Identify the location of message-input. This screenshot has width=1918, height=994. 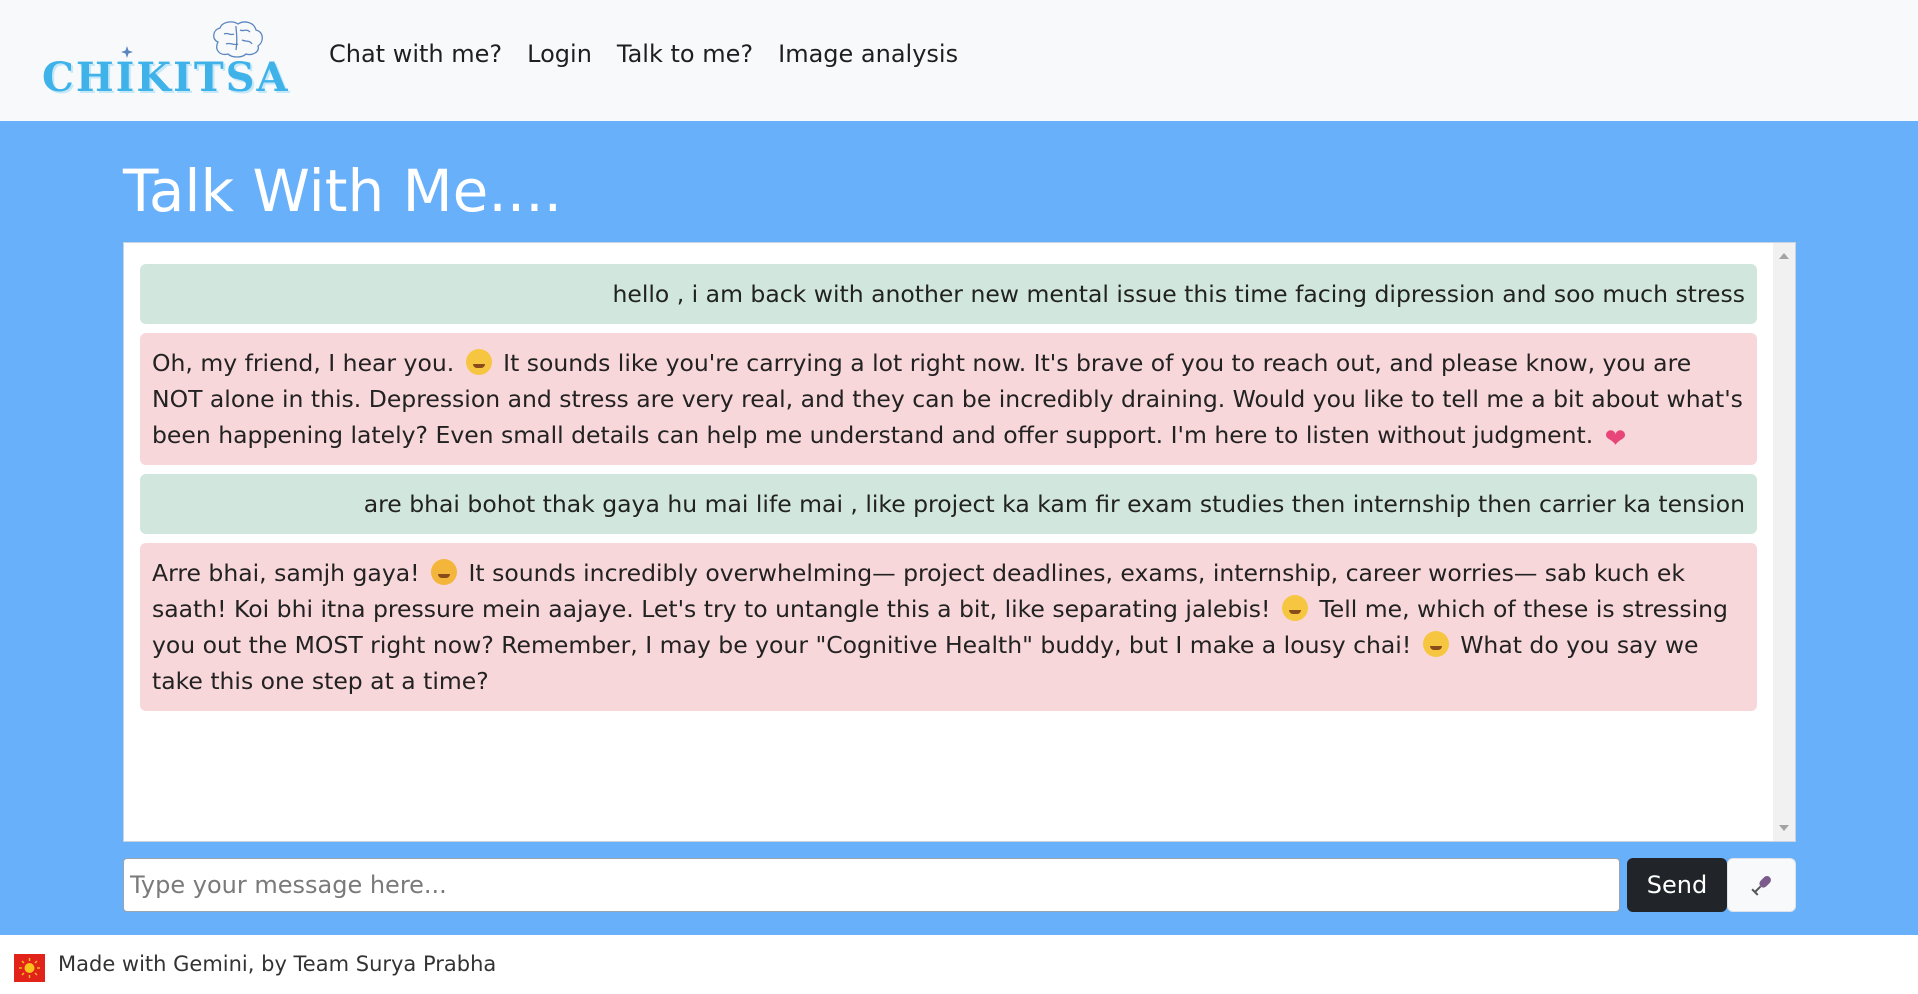
(871, 885).